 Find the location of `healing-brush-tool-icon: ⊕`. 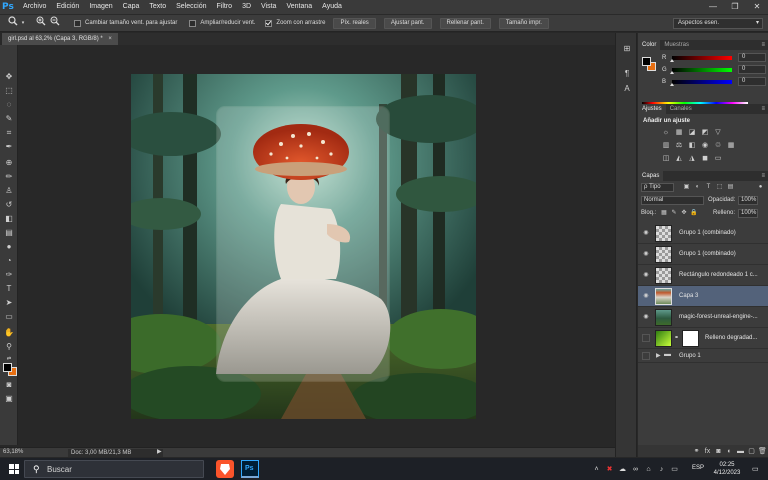

healing-brush-tool-icon: ⊕ is located at coordinates (9, 163).